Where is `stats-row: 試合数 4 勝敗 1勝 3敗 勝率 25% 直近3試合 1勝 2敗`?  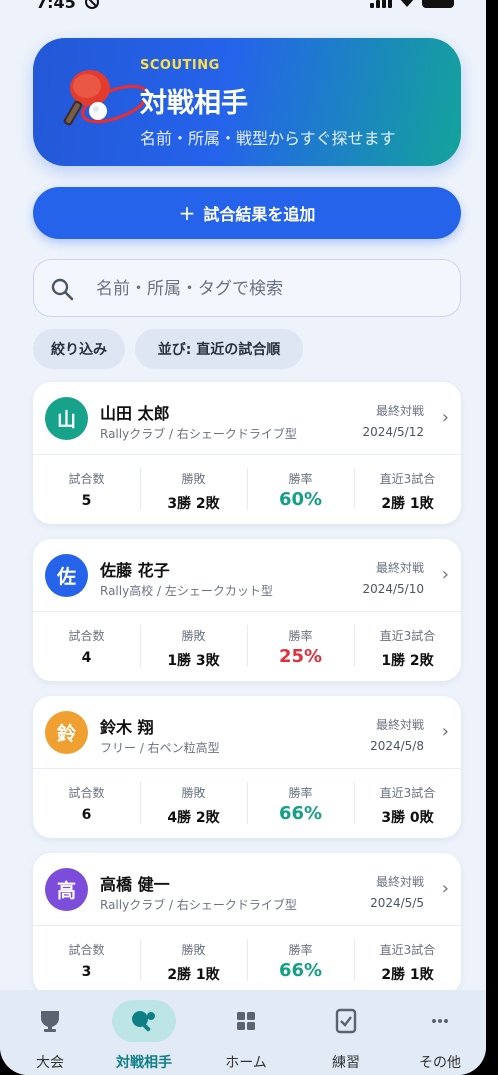 stats-row: 試合数 4 勝敗 1勝 3敗 勝率 25% 直近3試合 1勝 2敗 is located at coordinates (247, 646).